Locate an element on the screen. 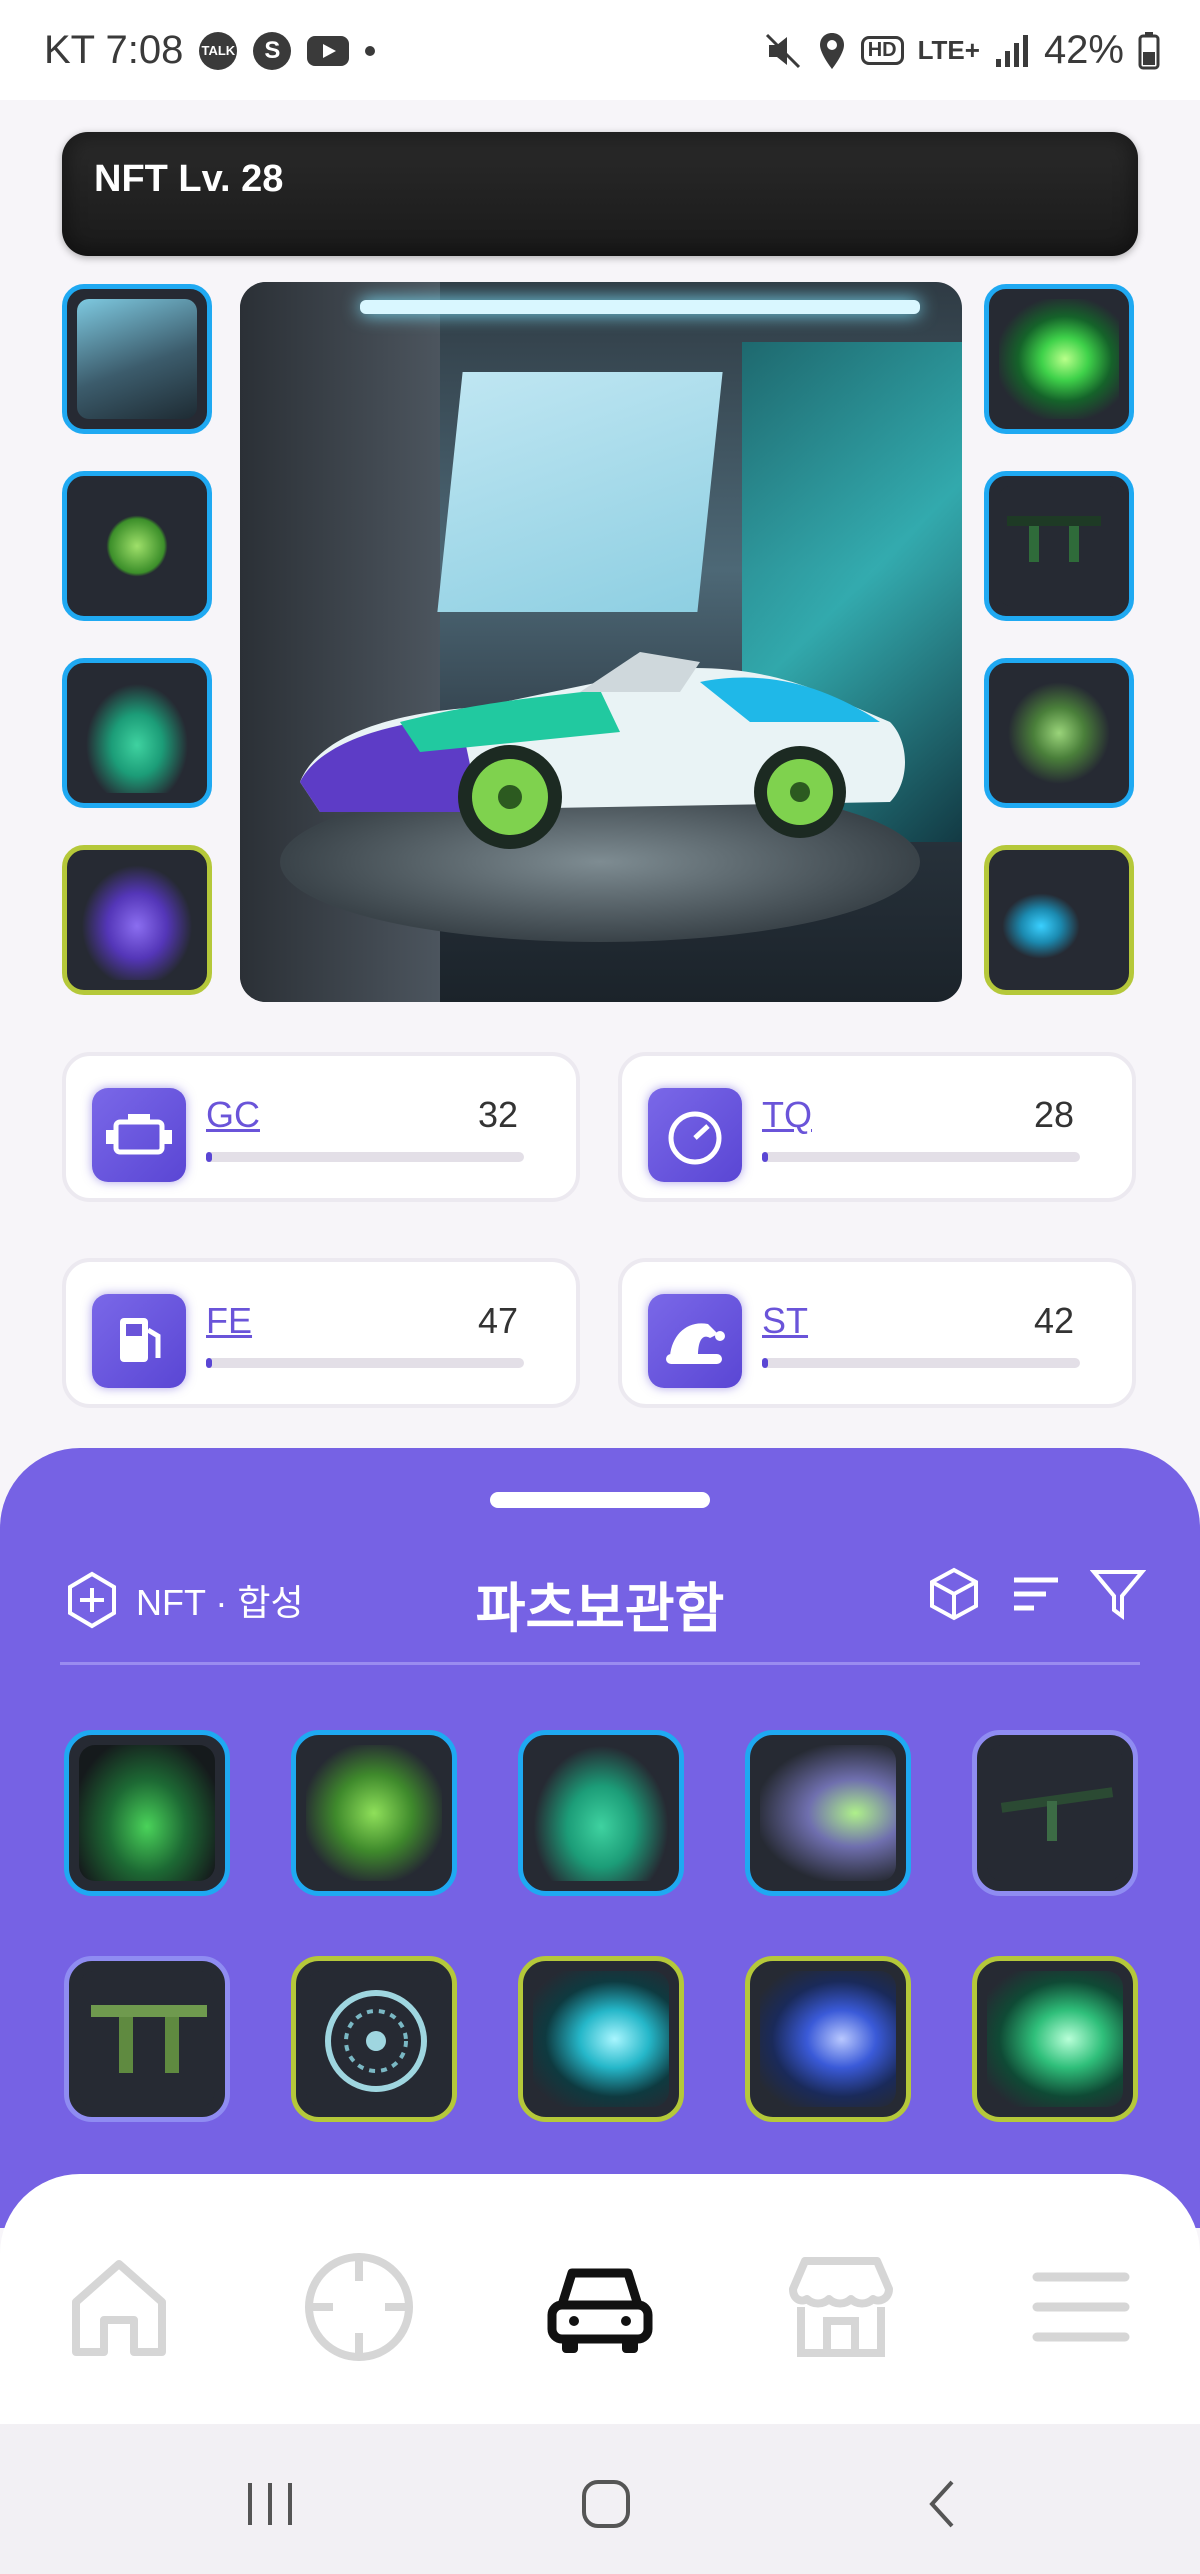 The width and height of the screenshot is (1200, 2574). inventory-item-boost-green is located at coordinates (1055, 2039).